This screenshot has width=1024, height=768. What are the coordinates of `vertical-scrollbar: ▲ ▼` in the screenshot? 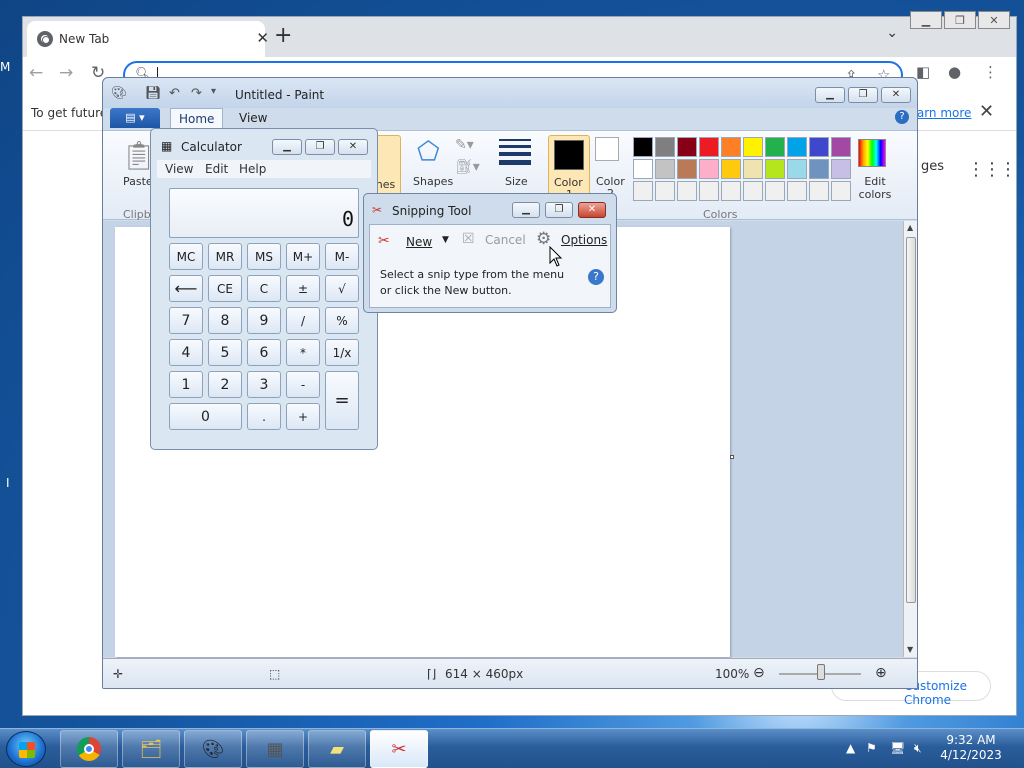 It's located at (910, 439).